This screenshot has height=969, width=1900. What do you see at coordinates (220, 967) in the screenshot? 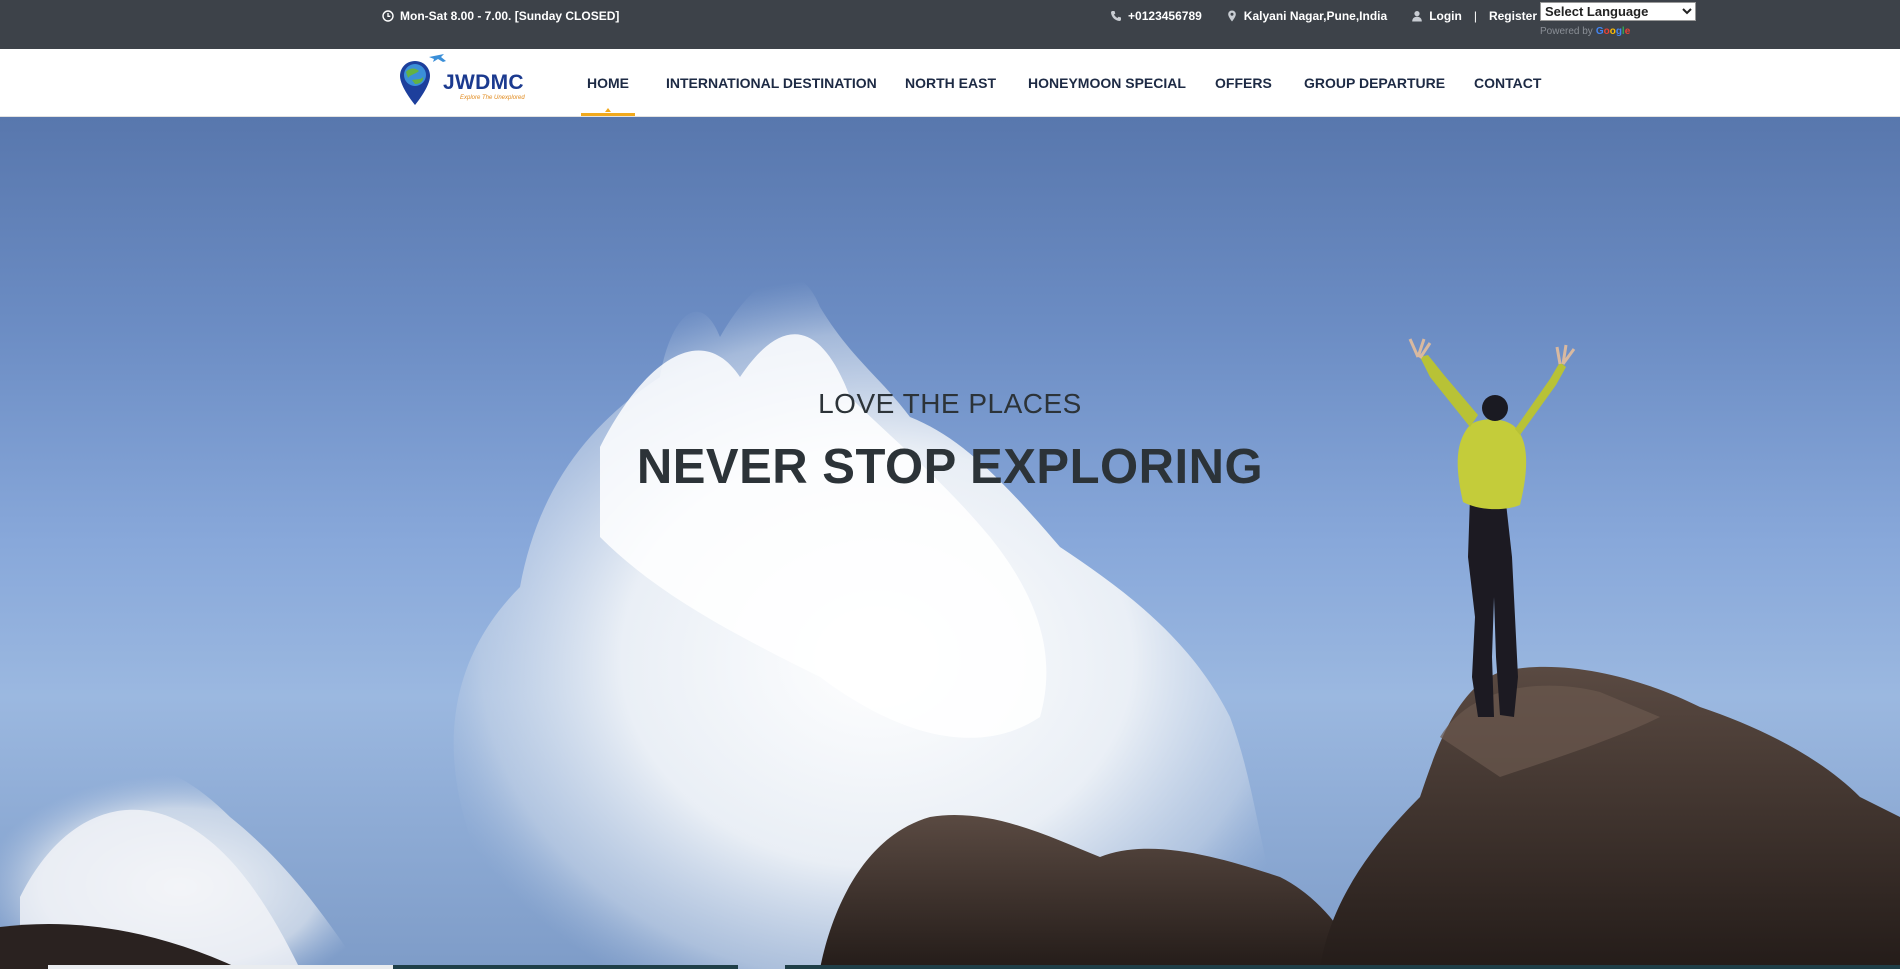
I see `slider-progress-bar` at bounding box center [220, 967].